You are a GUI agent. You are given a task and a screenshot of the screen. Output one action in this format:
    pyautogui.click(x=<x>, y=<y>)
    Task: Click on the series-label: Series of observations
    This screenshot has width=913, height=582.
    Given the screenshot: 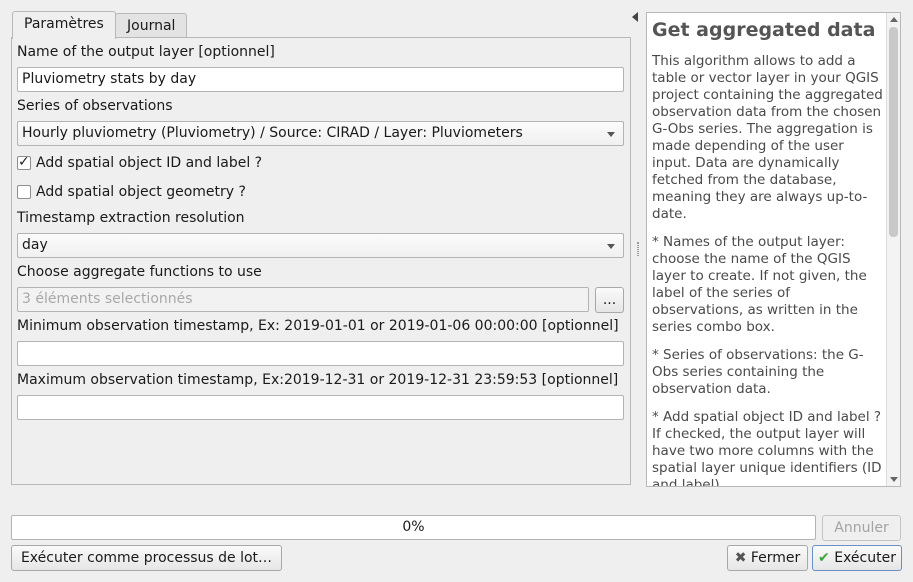 What is the action you would take?
    pyautogui.click(x=95, y=106)
    